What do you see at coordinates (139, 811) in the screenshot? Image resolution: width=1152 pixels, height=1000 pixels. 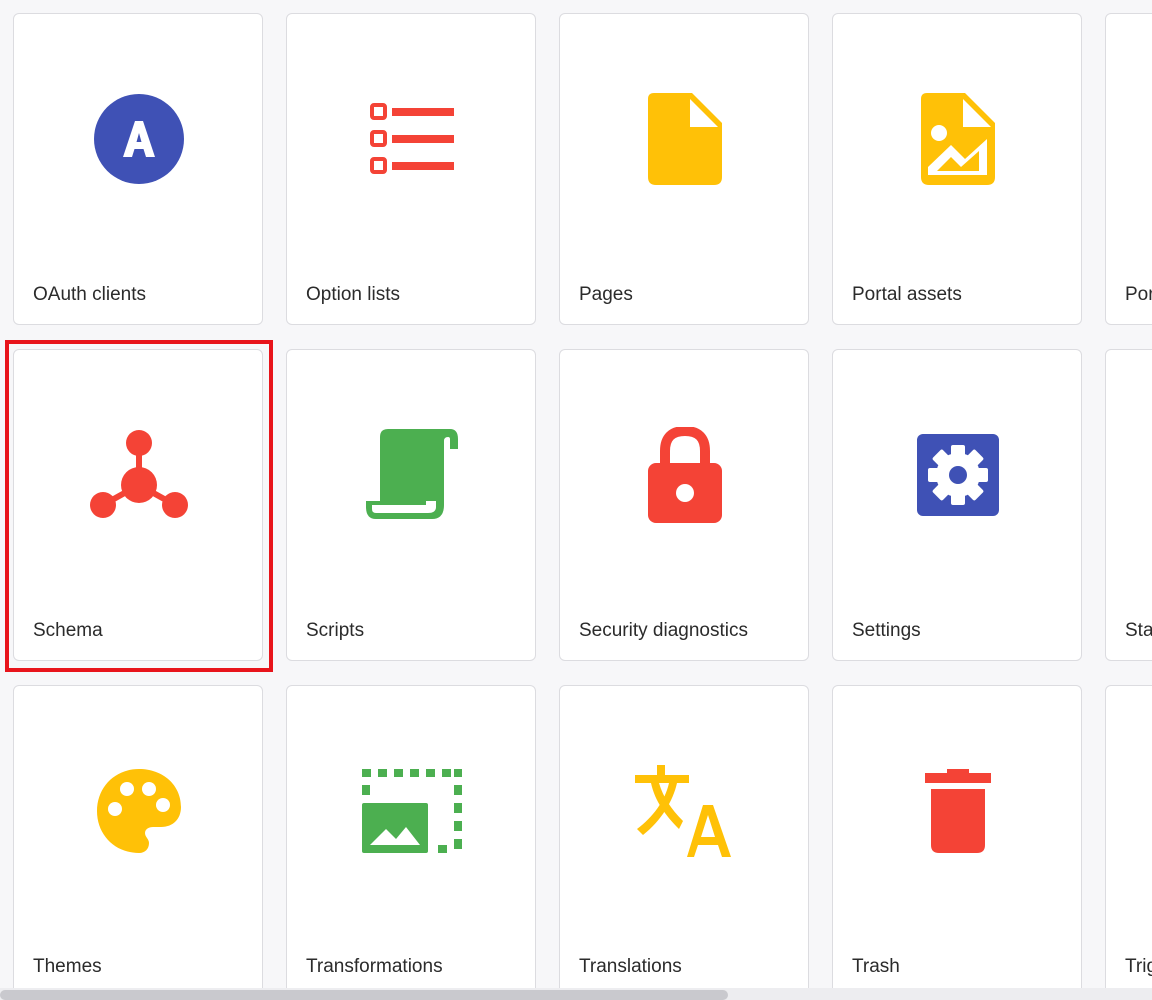 I see `palette-icon` at bounding box center [139, 811].